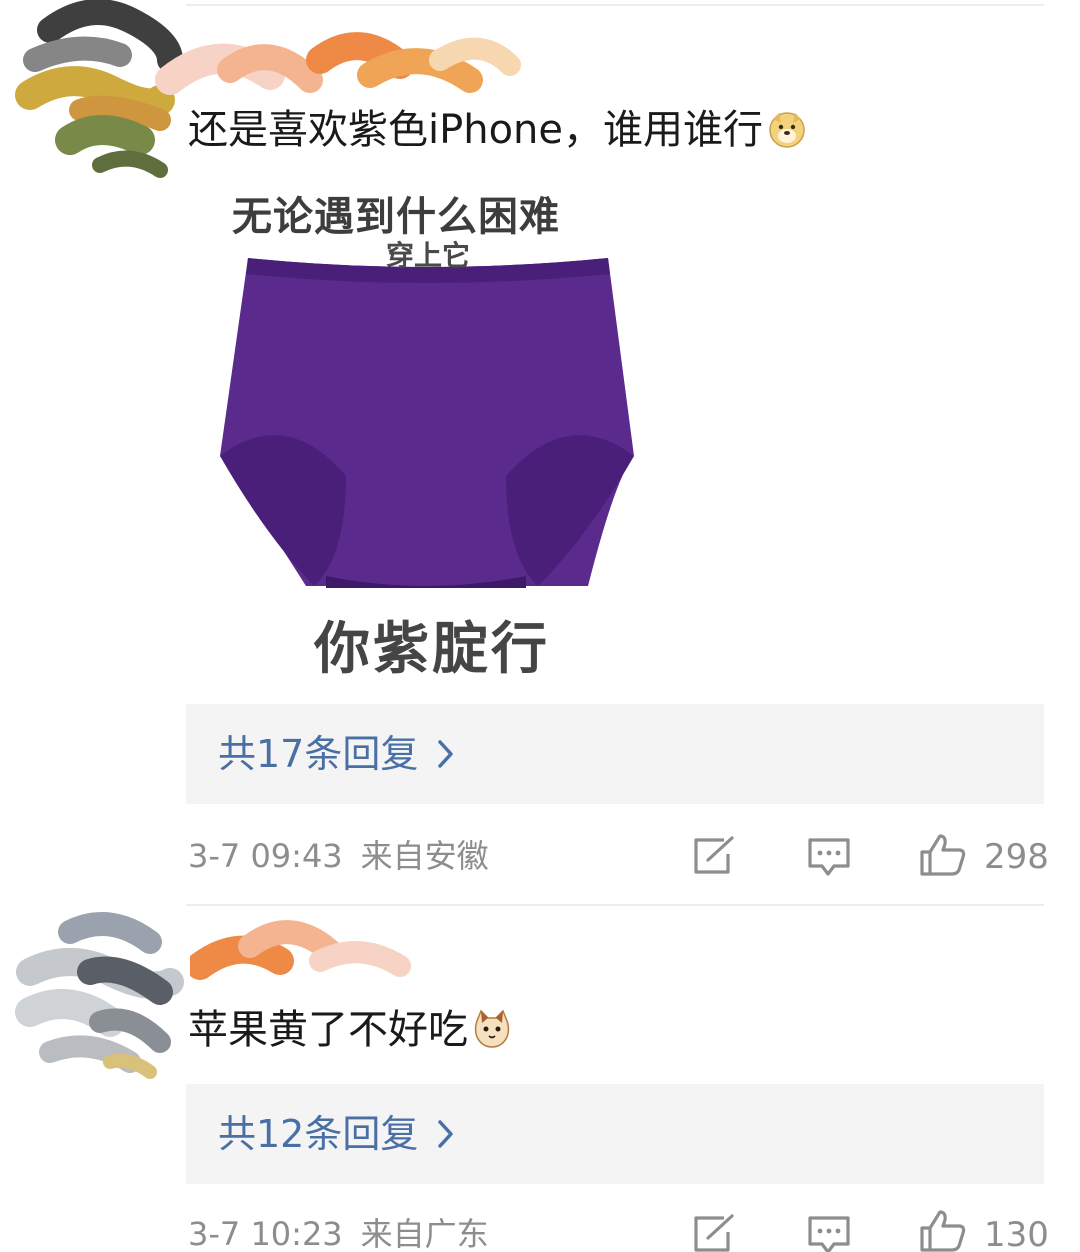 The height and width of the screenshot is (1252, 1080). I want to click on replies-count-label: 共17条回复, so click(318, 754).